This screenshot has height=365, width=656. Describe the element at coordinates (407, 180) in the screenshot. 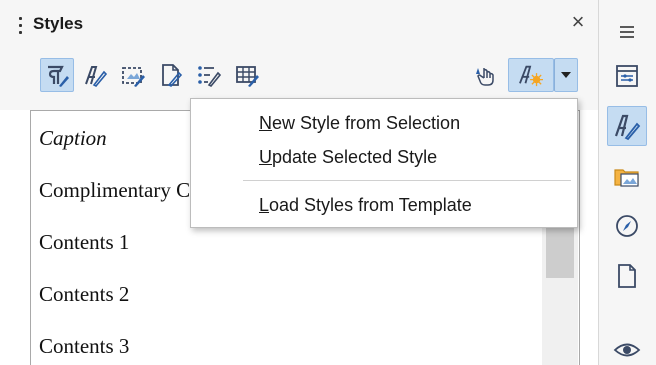

I see `menu-separator` at that location.